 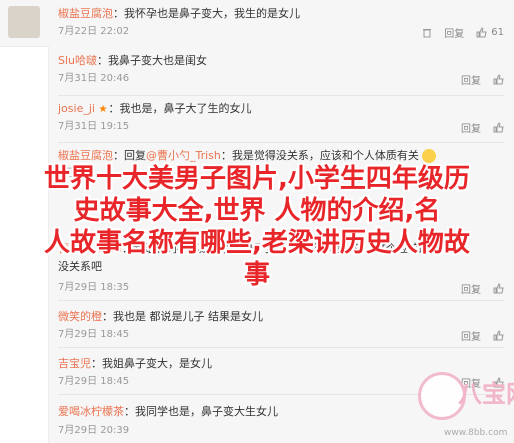 I want to click on reply-username: josie_ji, so click(x=76, y=108).